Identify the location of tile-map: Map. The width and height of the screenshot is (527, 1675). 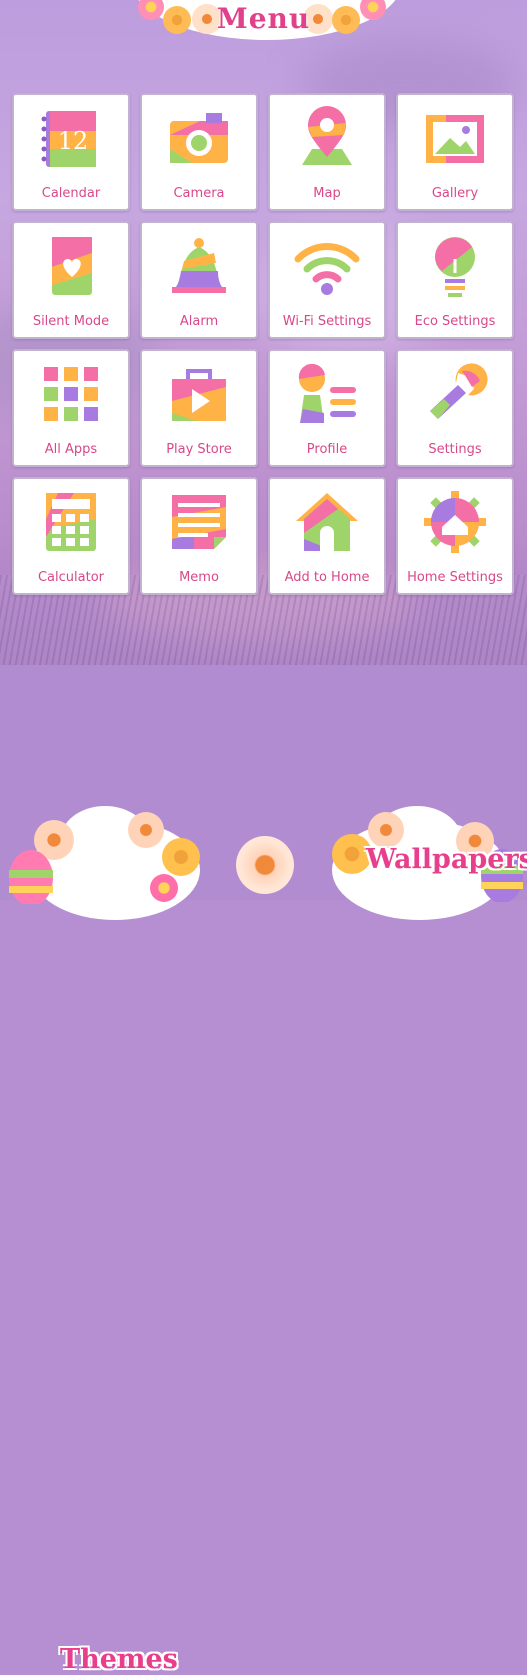
(327, 152).